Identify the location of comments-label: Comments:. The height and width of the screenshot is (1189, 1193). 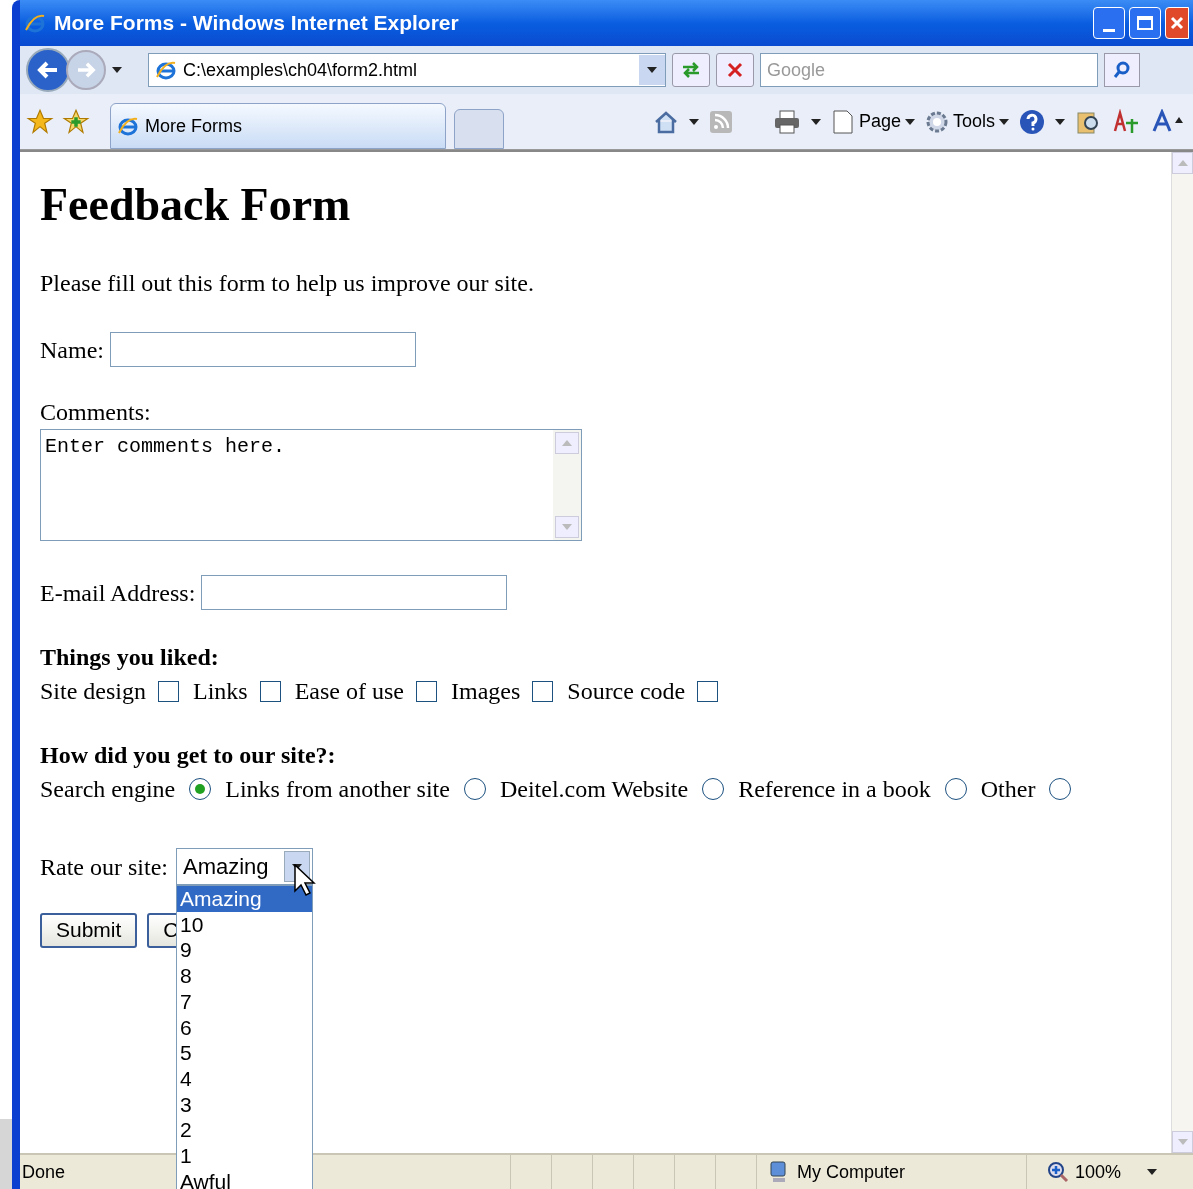
(96, 412).